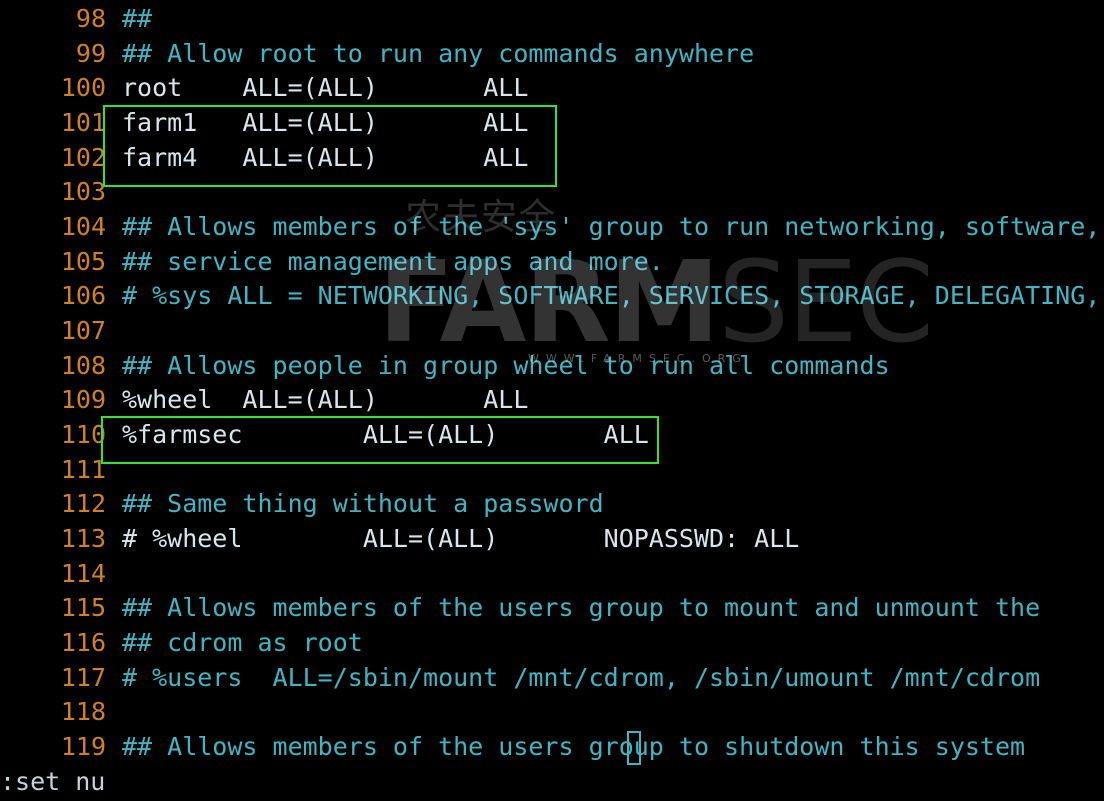 Image resolution: width=1104 pixels, height=801 pixels. What do you see at coordinates (83, 607) in the screenshot?
I see `line-number: 115` at bounding box center [83, 607].